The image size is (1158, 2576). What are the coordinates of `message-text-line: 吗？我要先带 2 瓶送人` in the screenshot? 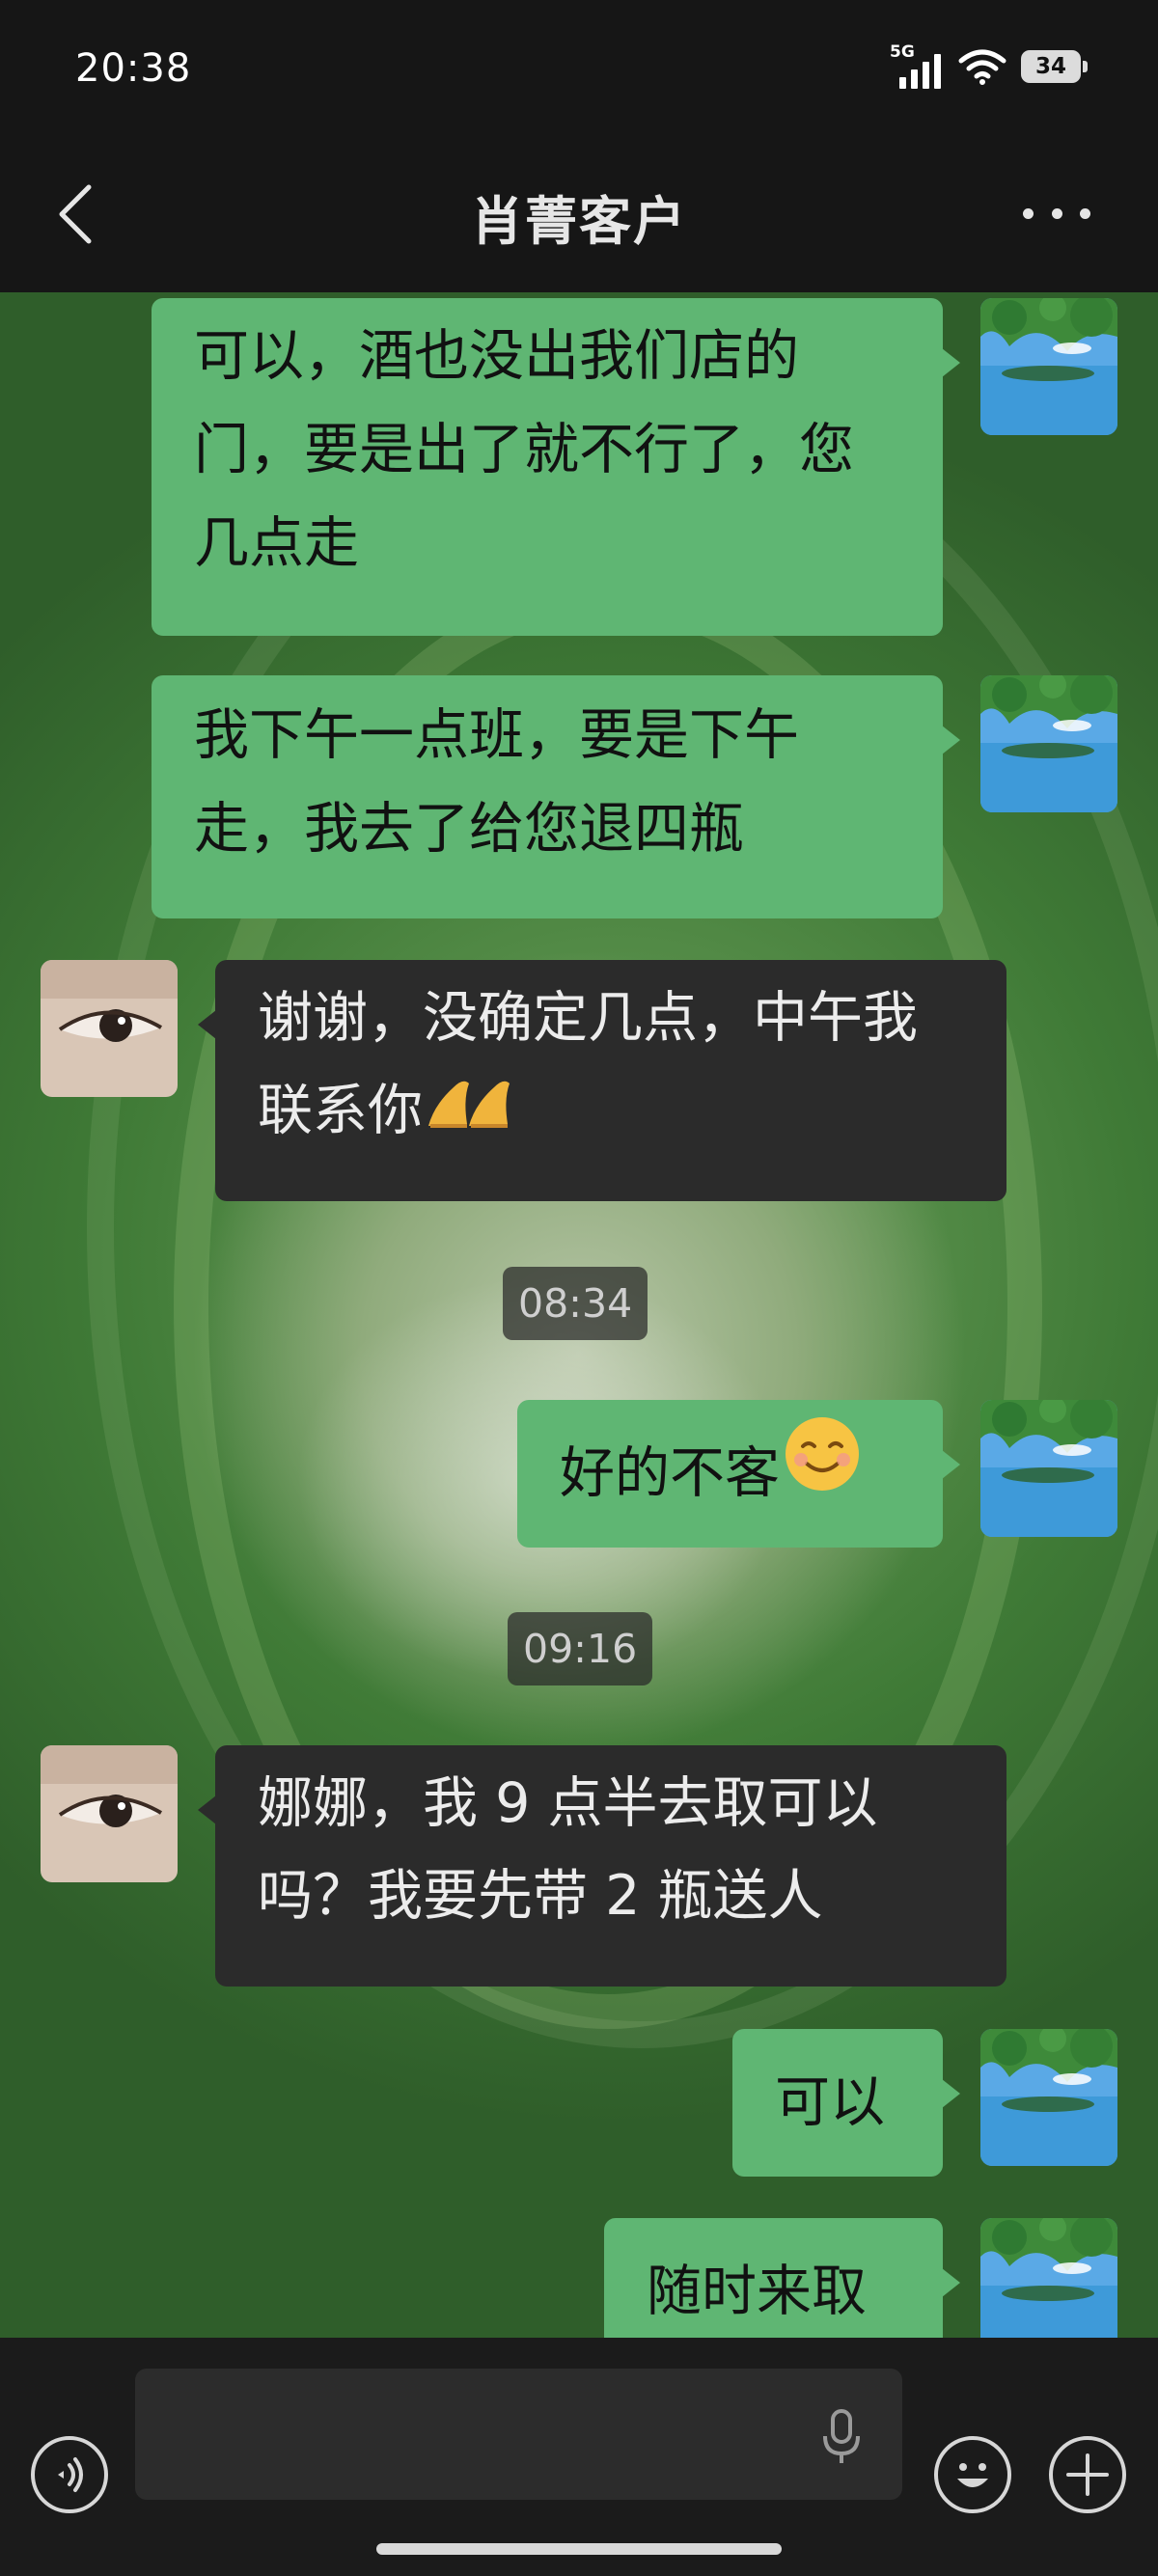 It's located at (540, 1896).